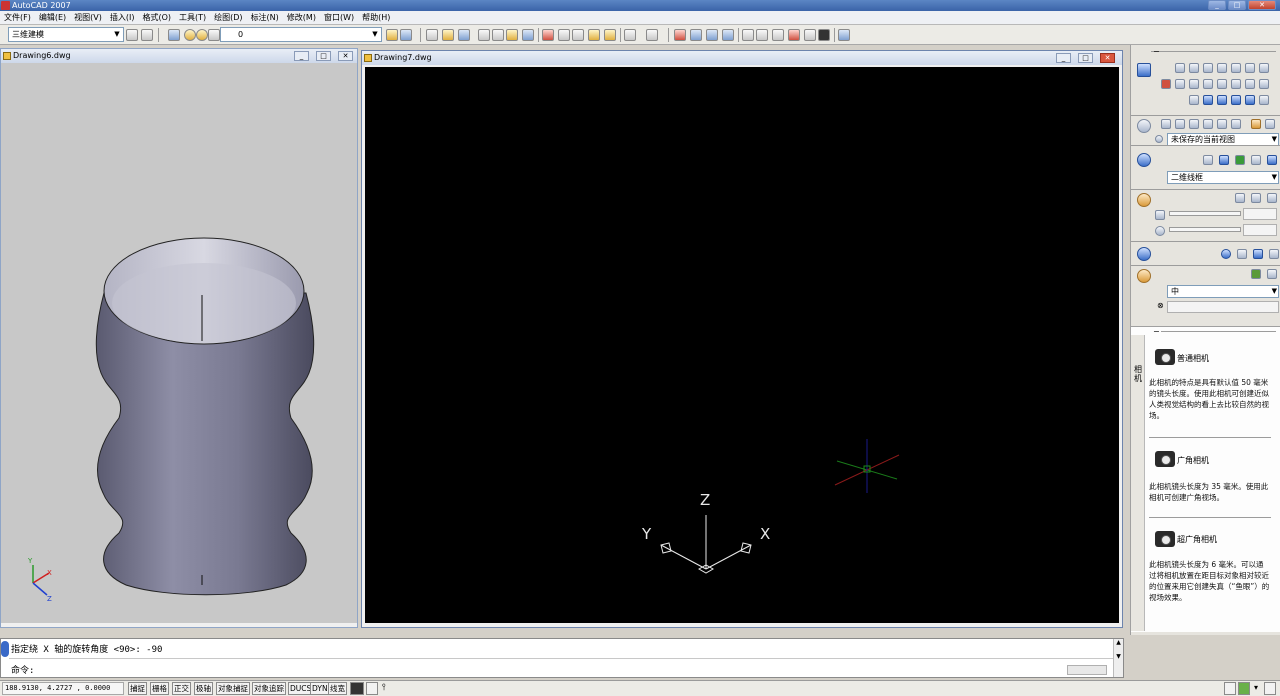  I want to click on properties-icon, so click(748, 35).